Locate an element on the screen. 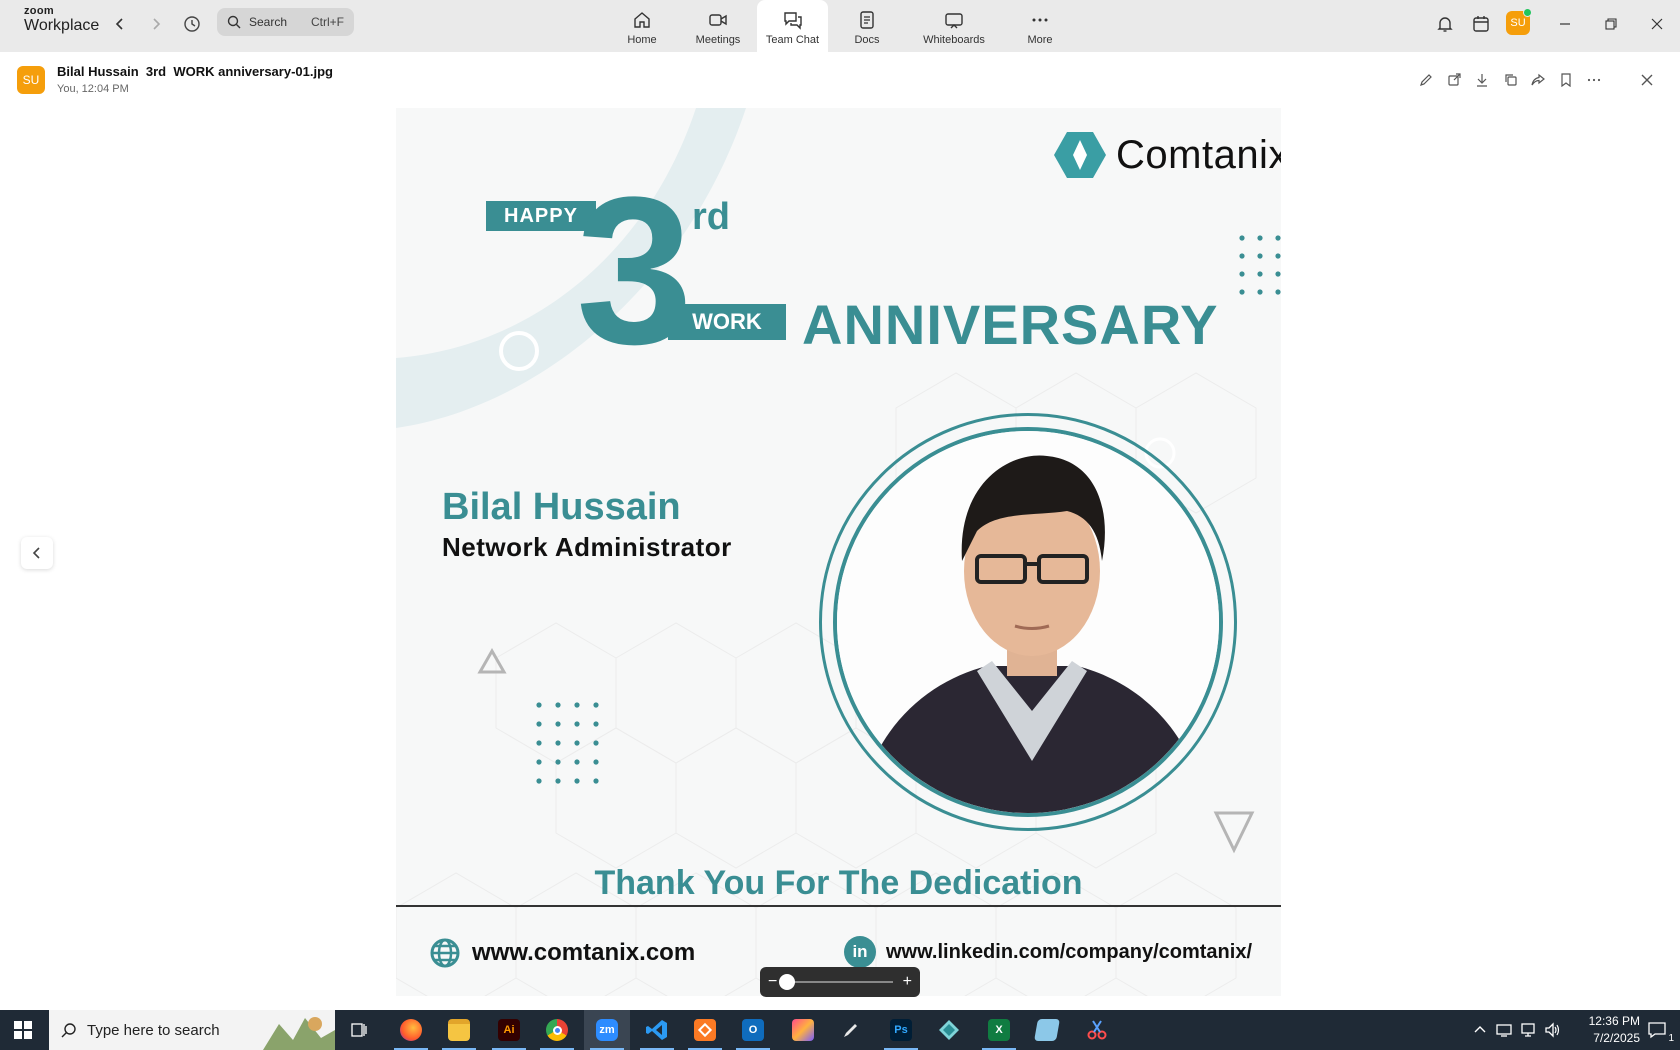 This screenshot has width=1680, height=1050. creative-cloud-icon is located at coordinates (803, 1030).